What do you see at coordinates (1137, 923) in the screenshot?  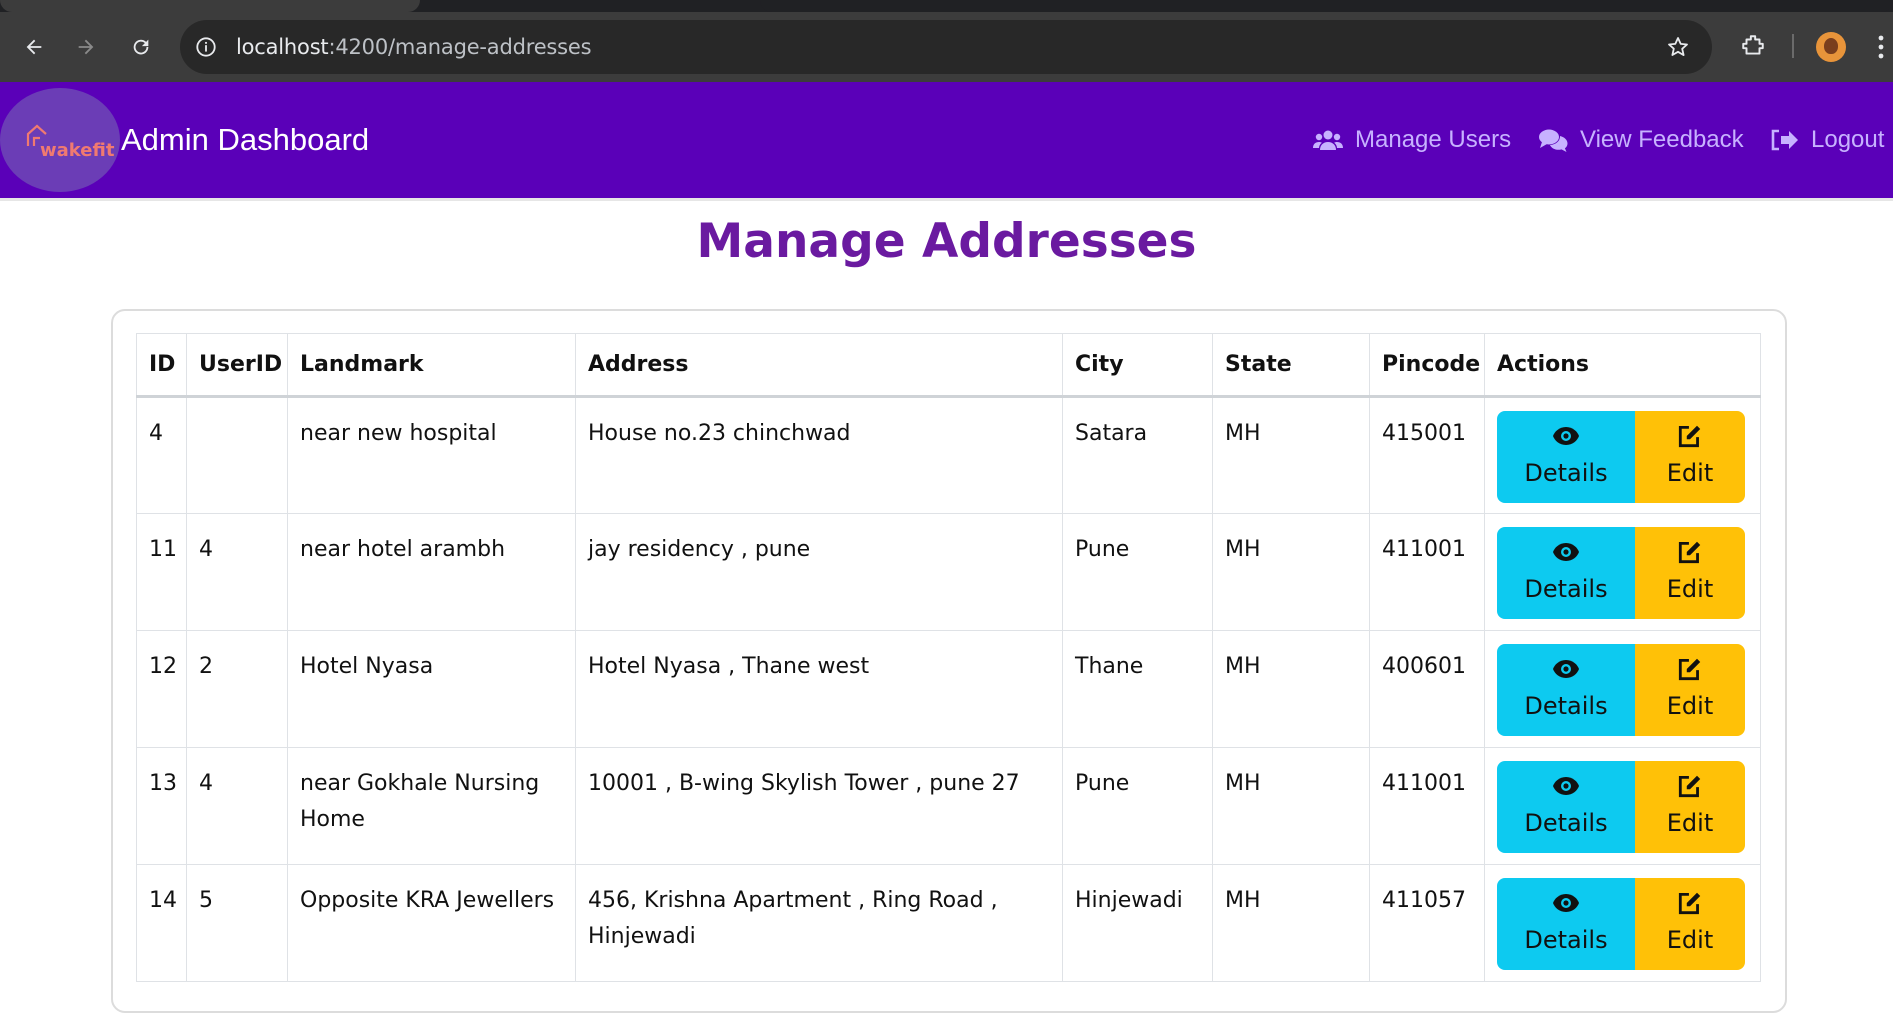 I see `cell-city: Hinjewadi` at bounding box center [1137, 923].